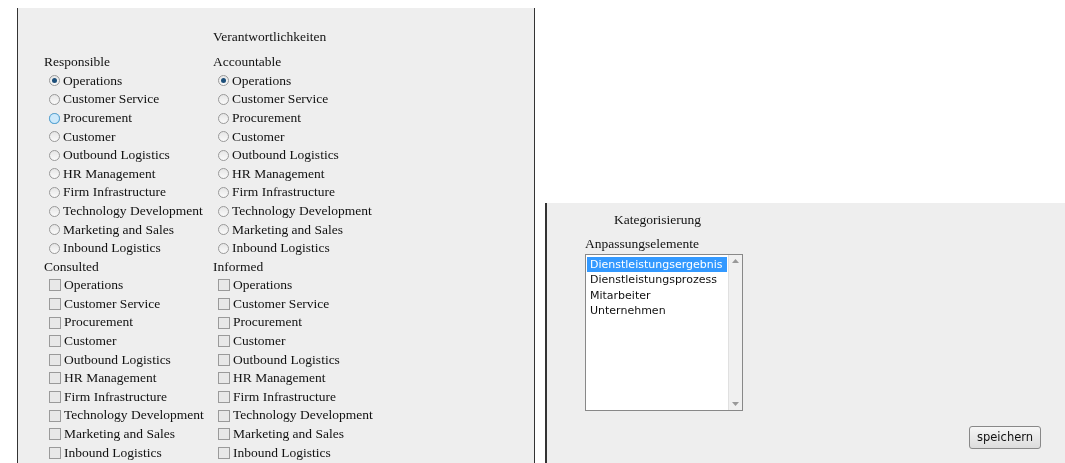  I want to click on field-label: Anpassungselemente, so click(642, 244).